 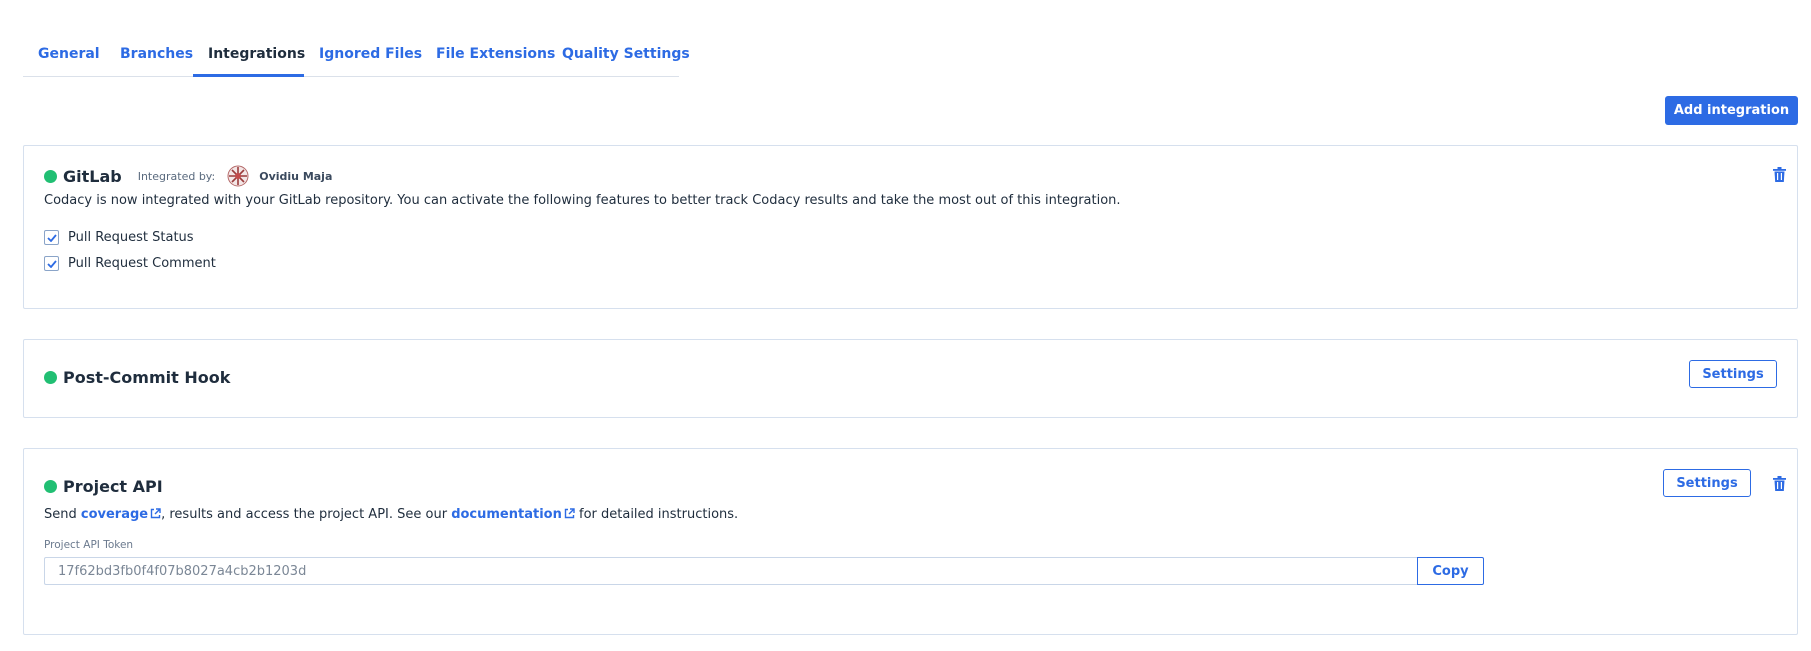 I want to click on documentation-link: documentation, so click(x=513, y=514).